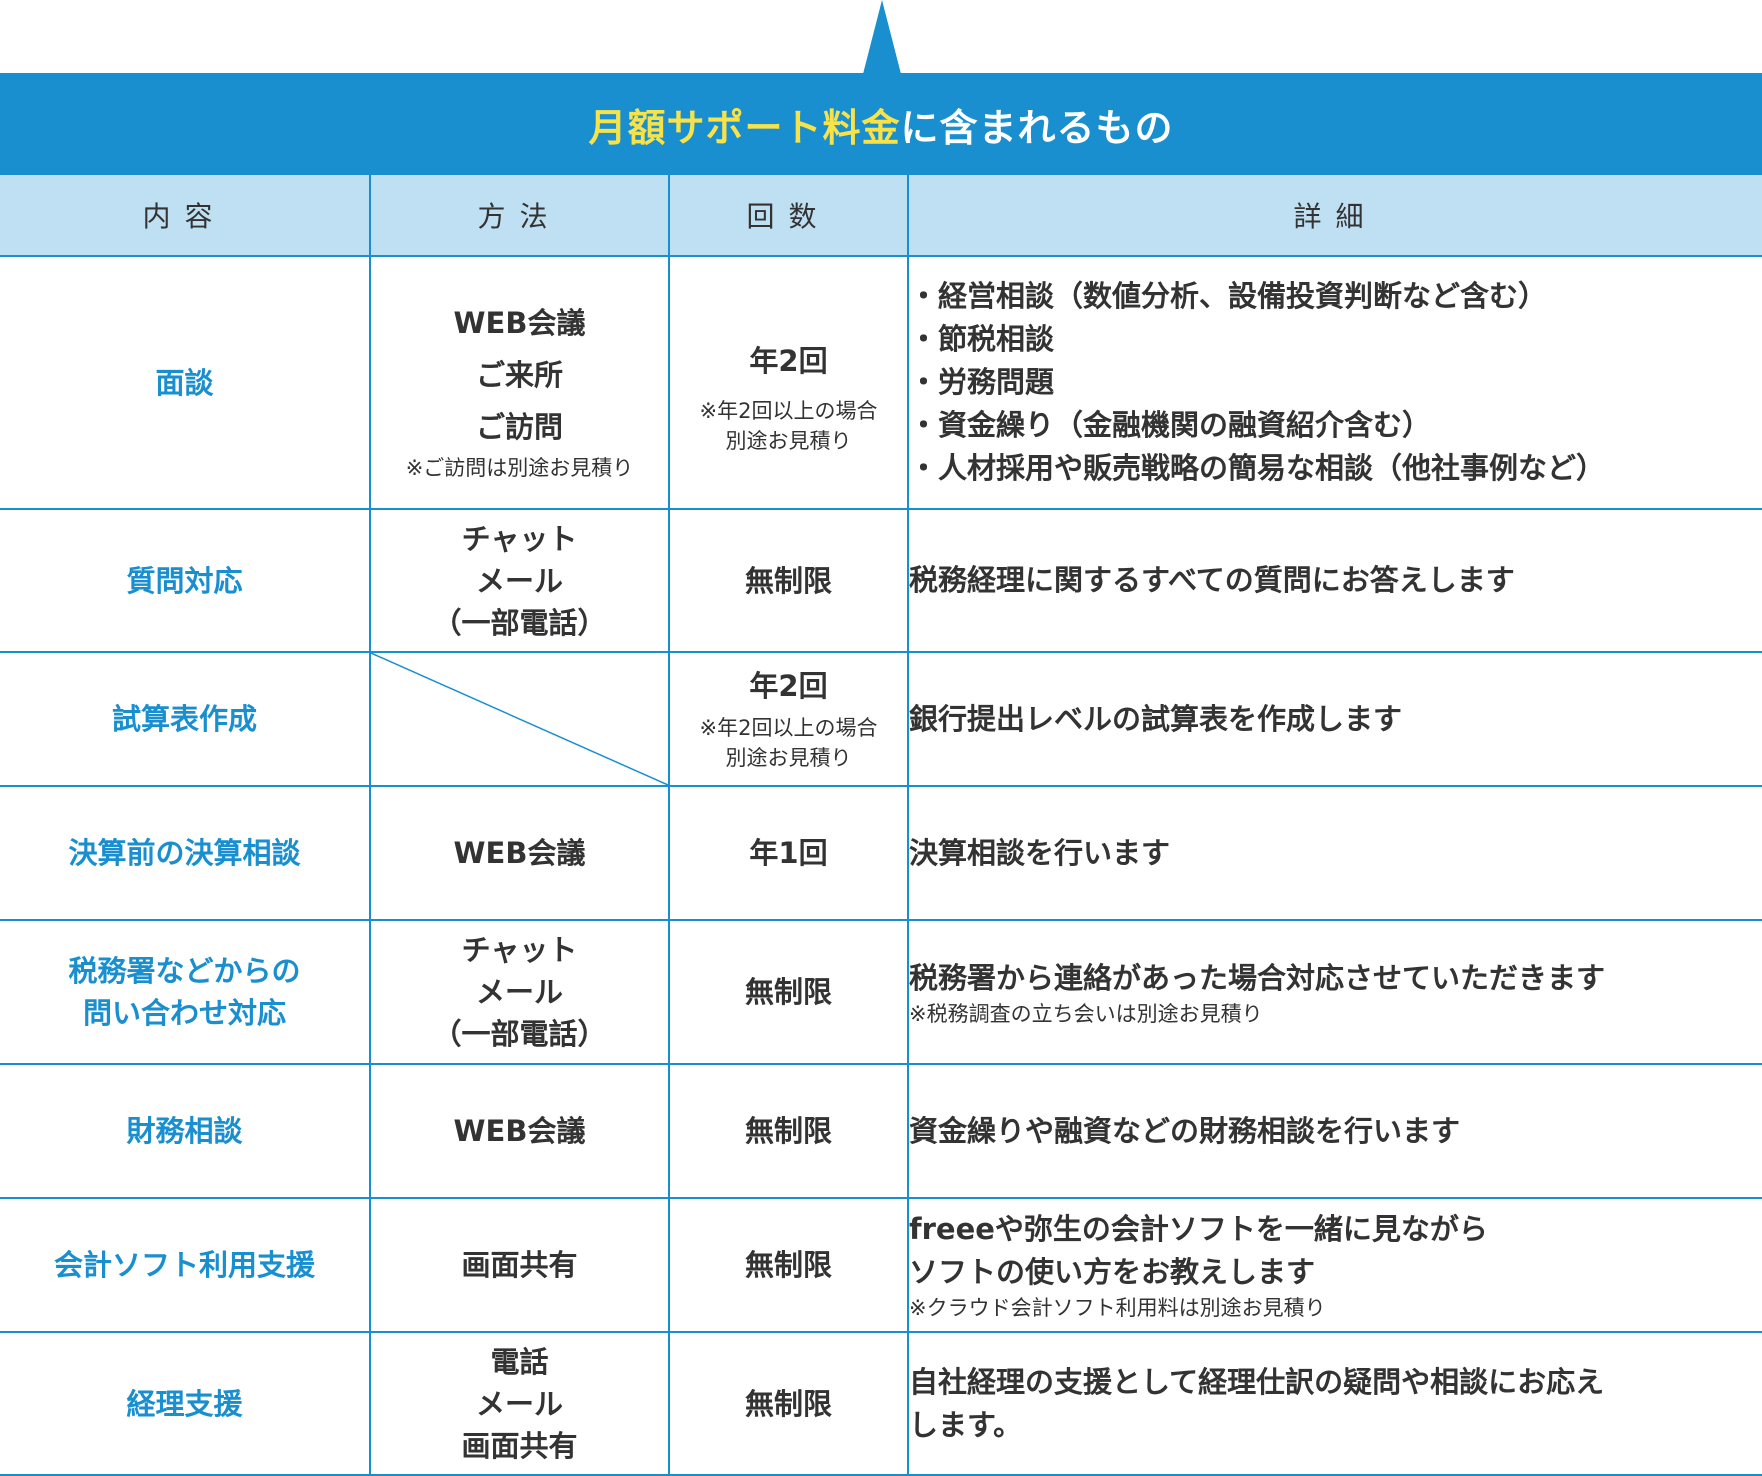 The image size is (1762, 1476). What do you see at coordinates (185, 992) in the screenshot?
I see `item-cell: 税務署などからの 問い合わせ対応` at bounding box center [185, 992].